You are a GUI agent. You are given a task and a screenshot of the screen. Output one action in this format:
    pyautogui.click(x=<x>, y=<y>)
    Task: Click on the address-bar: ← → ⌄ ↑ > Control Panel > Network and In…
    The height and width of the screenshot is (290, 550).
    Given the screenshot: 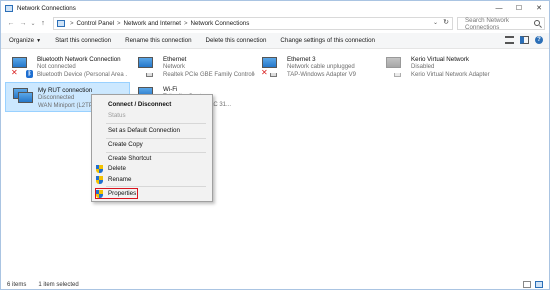 What is the action you would take?
    pyautogui.click(x=275, y=23)
    